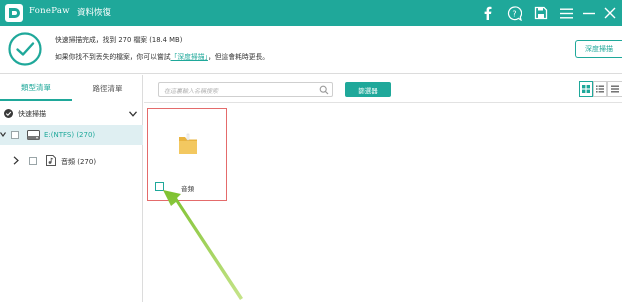 Image resolution: width=622 pixels, height=302 pixels. I want to click on app-title: 資料恢復, so click(94, 13).